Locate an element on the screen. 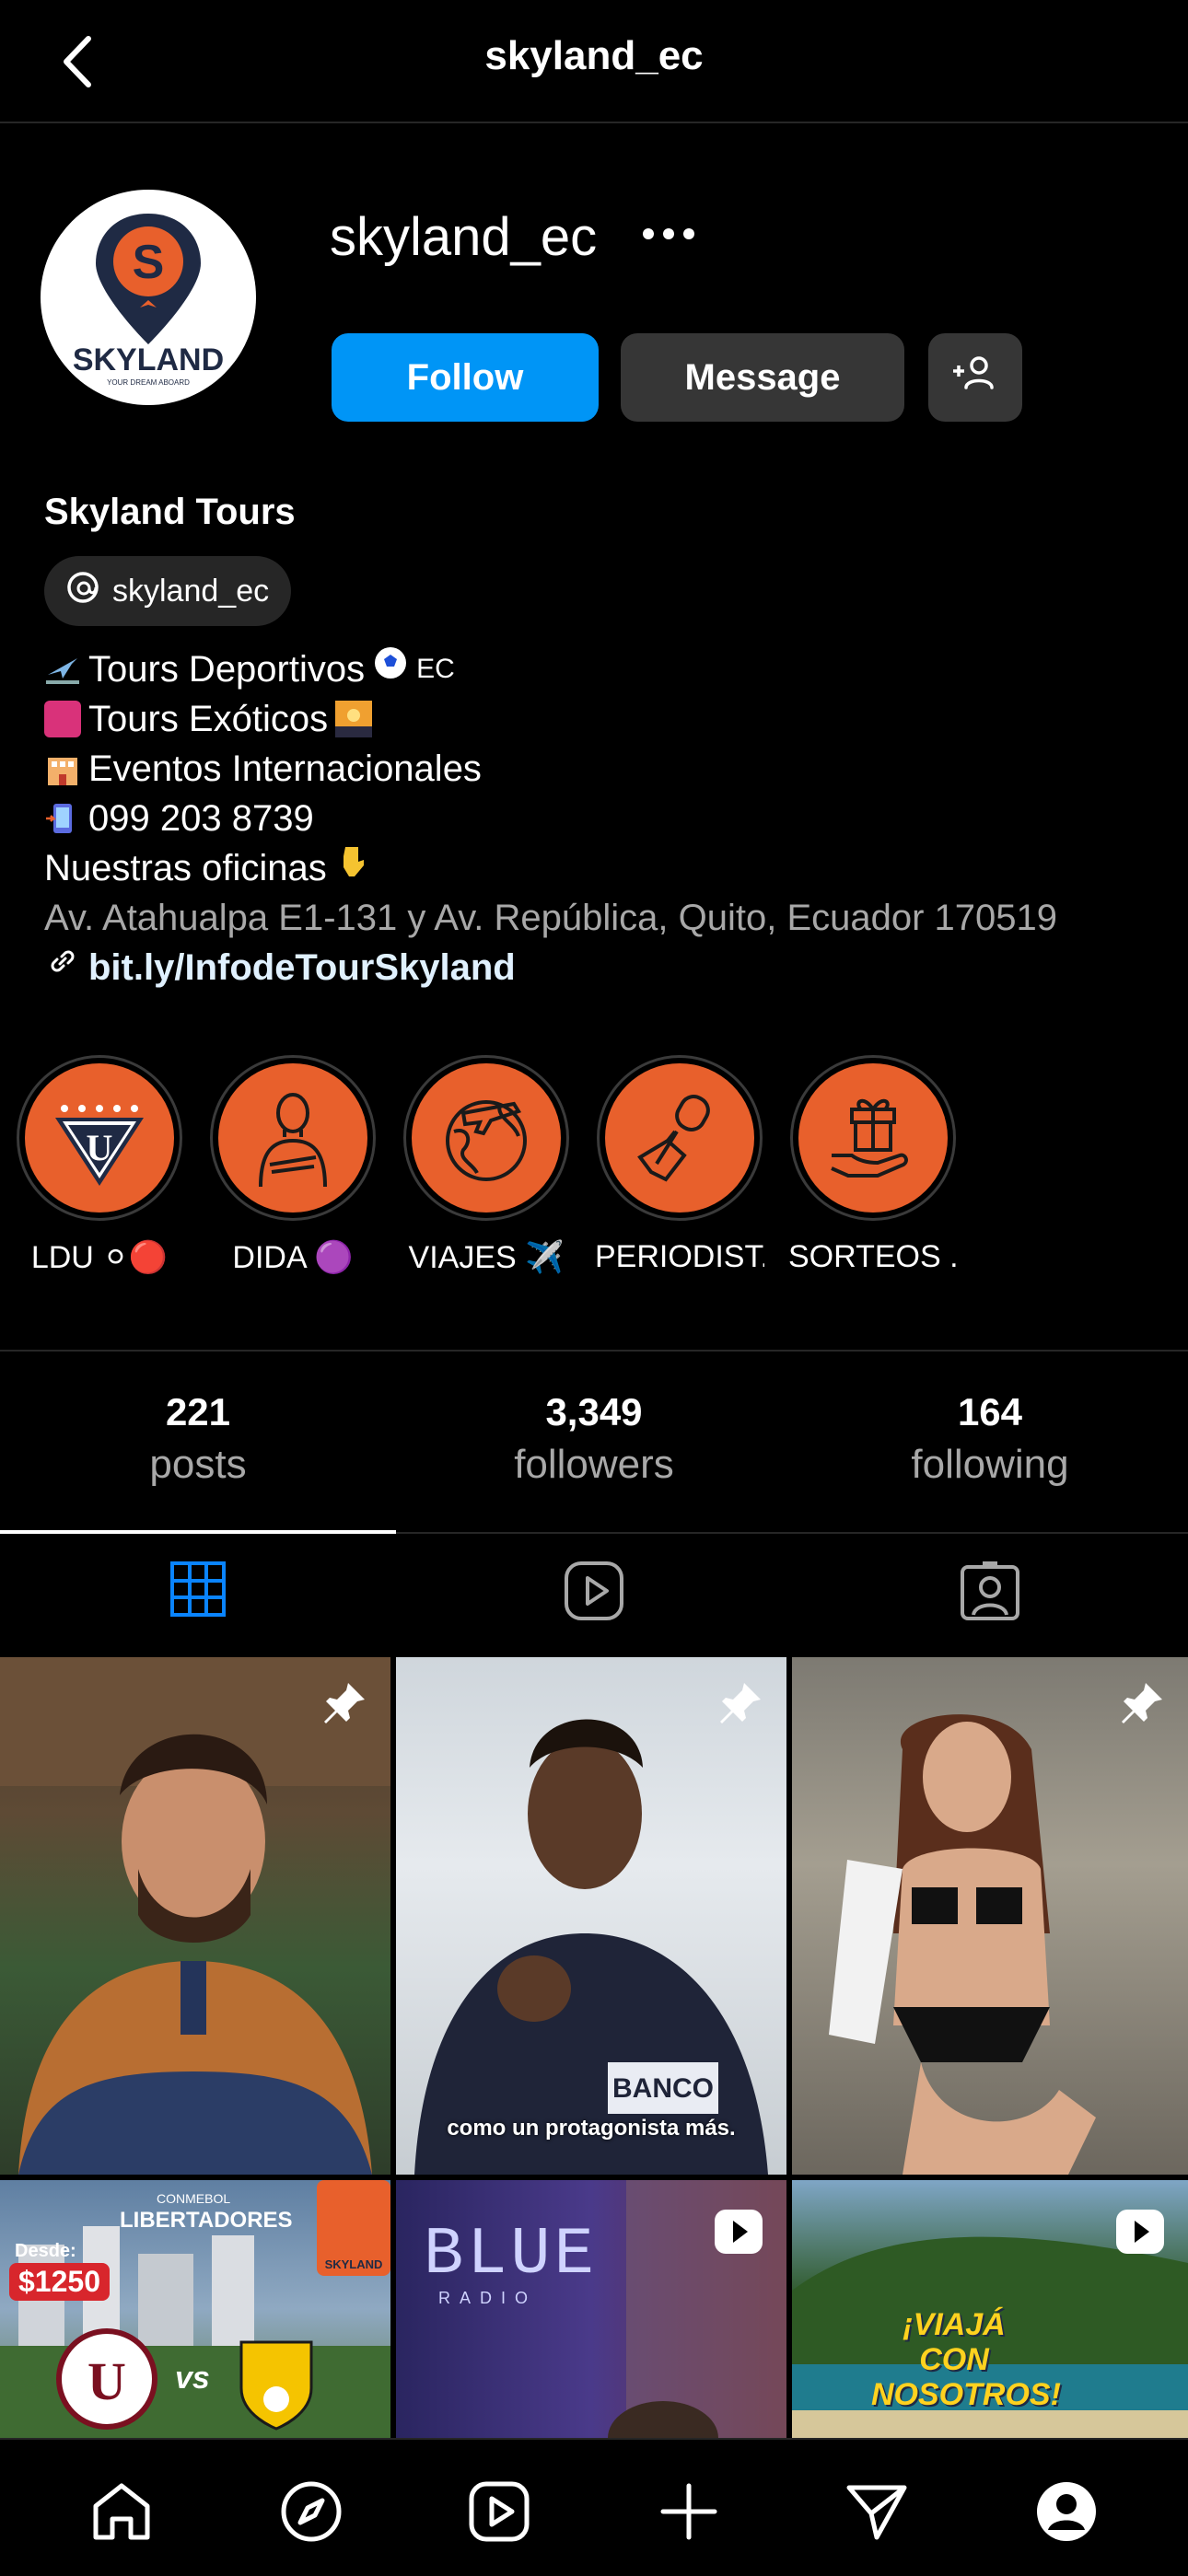 The height and width of the screenshot is (2576, 1188). bio-line-1-suffix: EC is located at coordinates (435, 669).